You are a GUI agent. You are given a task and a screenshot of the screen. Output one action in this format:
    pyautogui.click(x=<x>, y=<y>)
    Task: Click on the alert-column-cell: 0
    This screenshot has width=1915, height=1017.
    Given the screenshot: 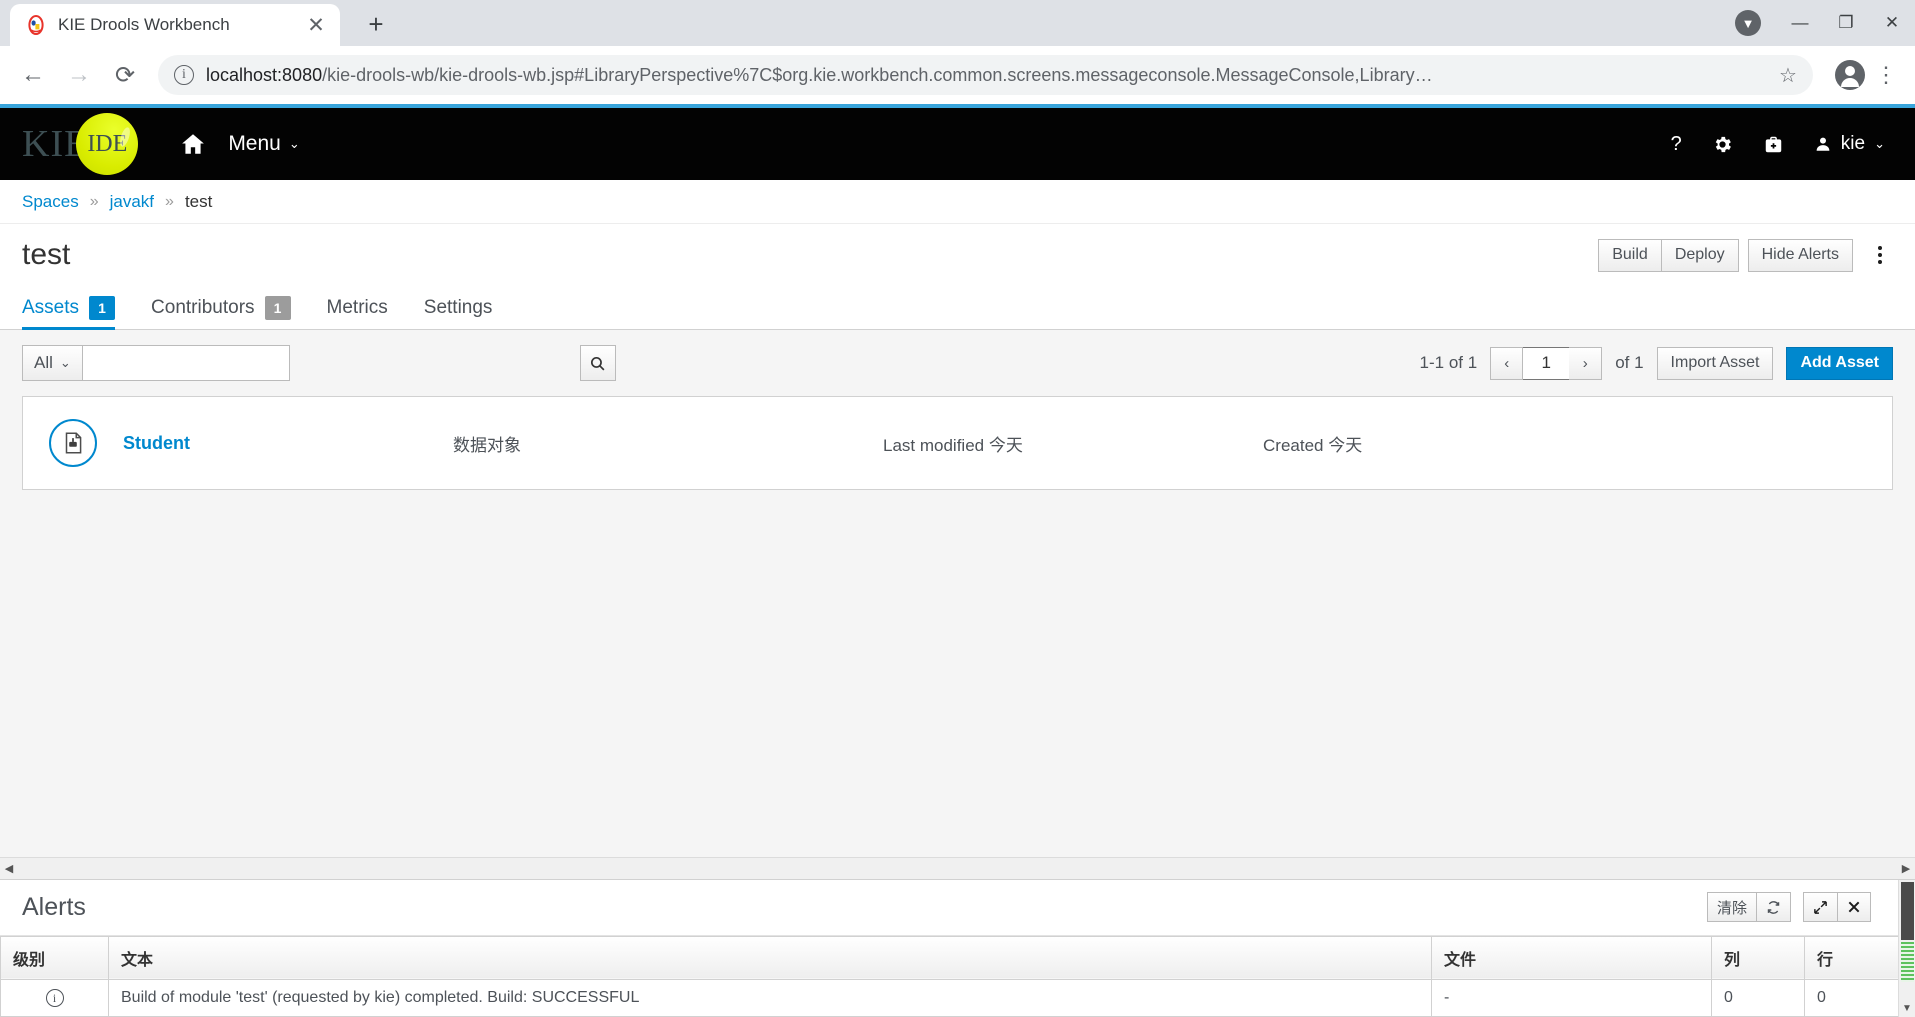 What is the action you would take?
    pyautogui.click(x=1758, y=997)
    